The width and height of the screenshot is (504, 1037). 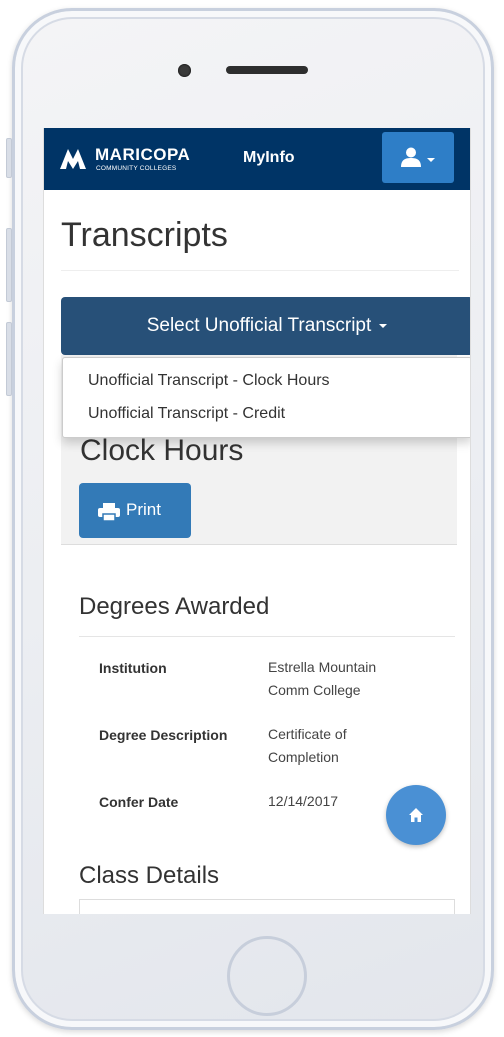 I want to click on print-icon, so click(x=109, y=512).